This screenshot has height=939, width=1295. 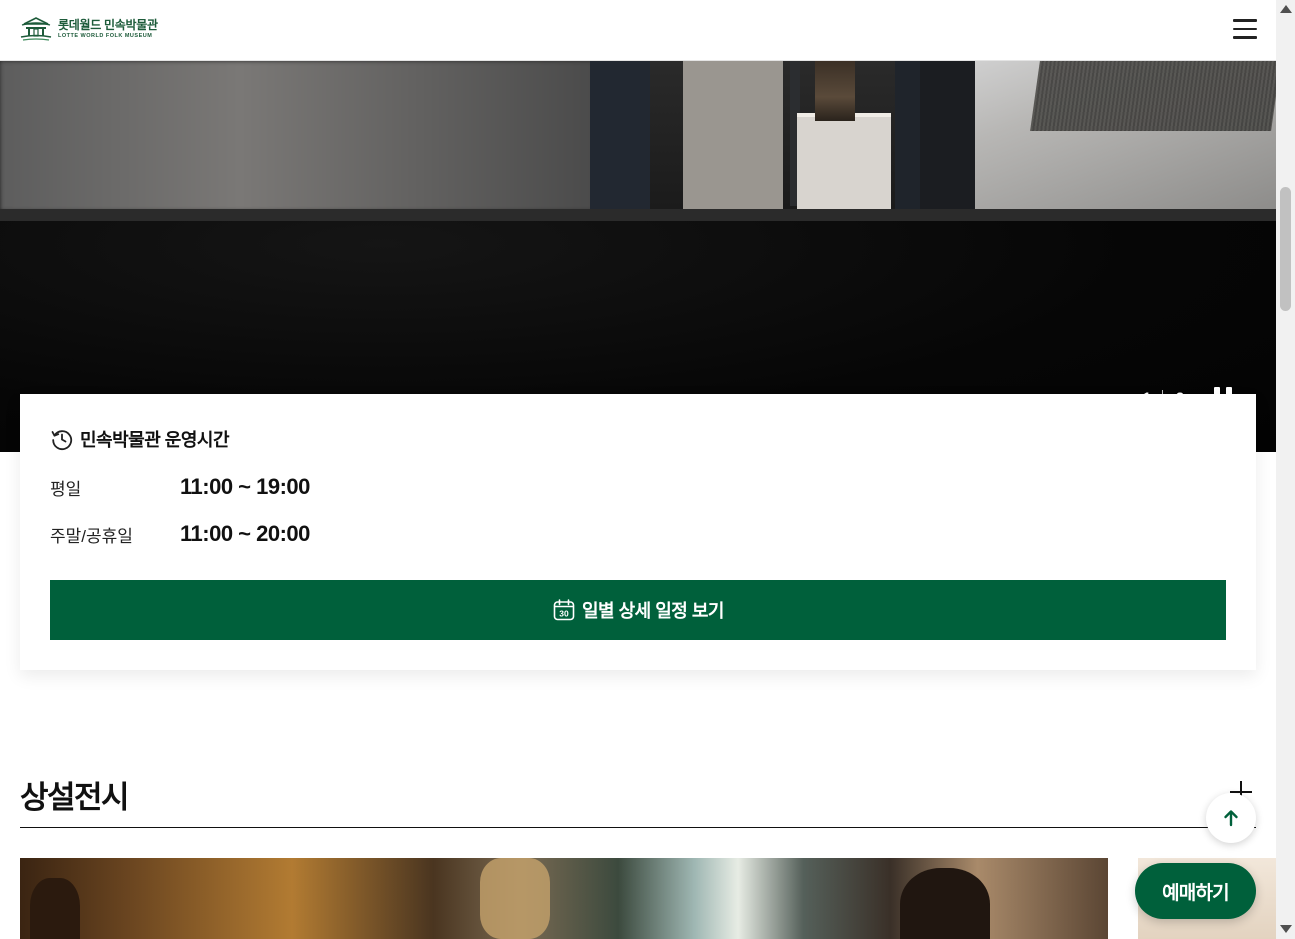 What do you see at coordinates (1286, 929) in the screenshot?
I see `scroll-down-arrow-icon` at bounding box center [1286, 929].